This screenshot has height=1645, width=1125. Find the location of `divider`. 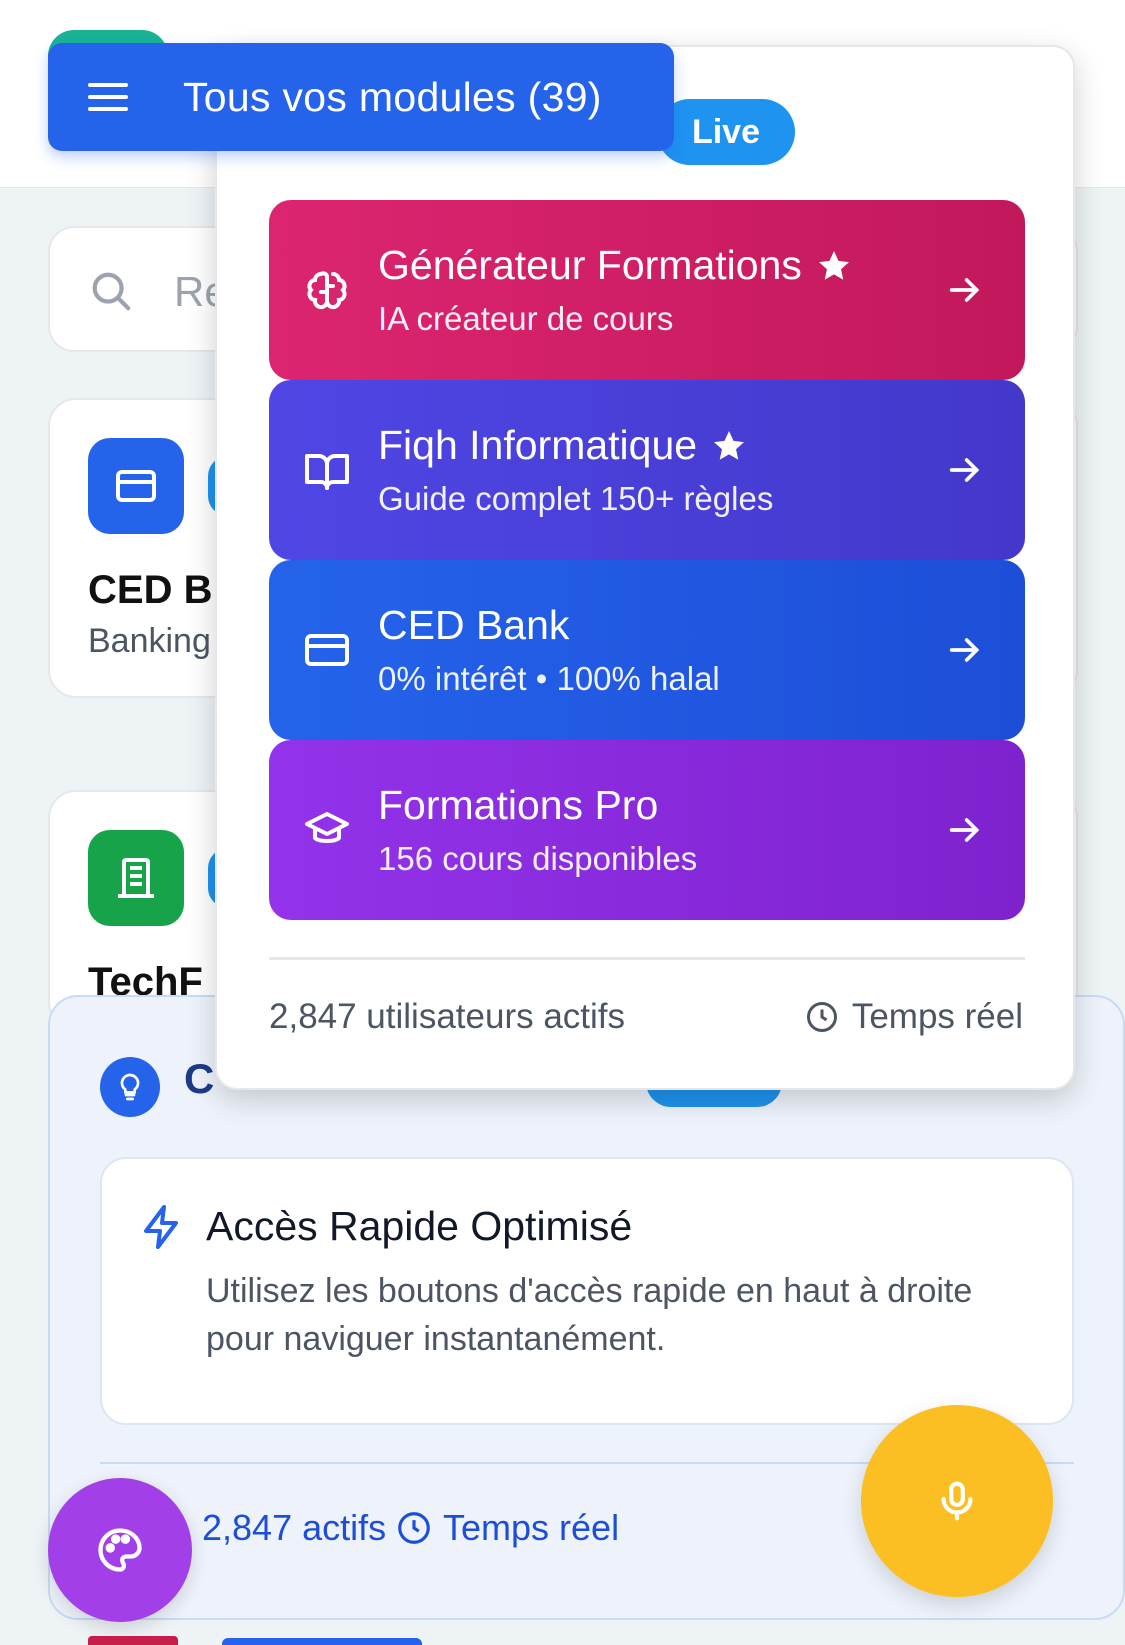

divider is located at coordinates (647, 958).